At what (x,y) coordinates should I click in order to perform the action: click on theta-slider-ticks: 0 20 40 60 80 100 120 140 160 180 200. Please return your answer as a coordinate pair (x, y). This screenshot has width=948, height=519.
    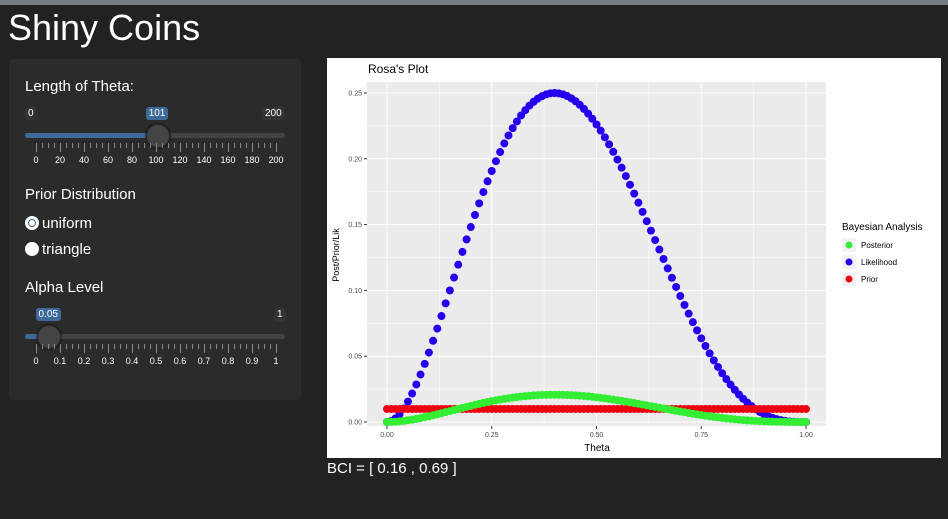
    Looking at the image, I should click on (158, 157).